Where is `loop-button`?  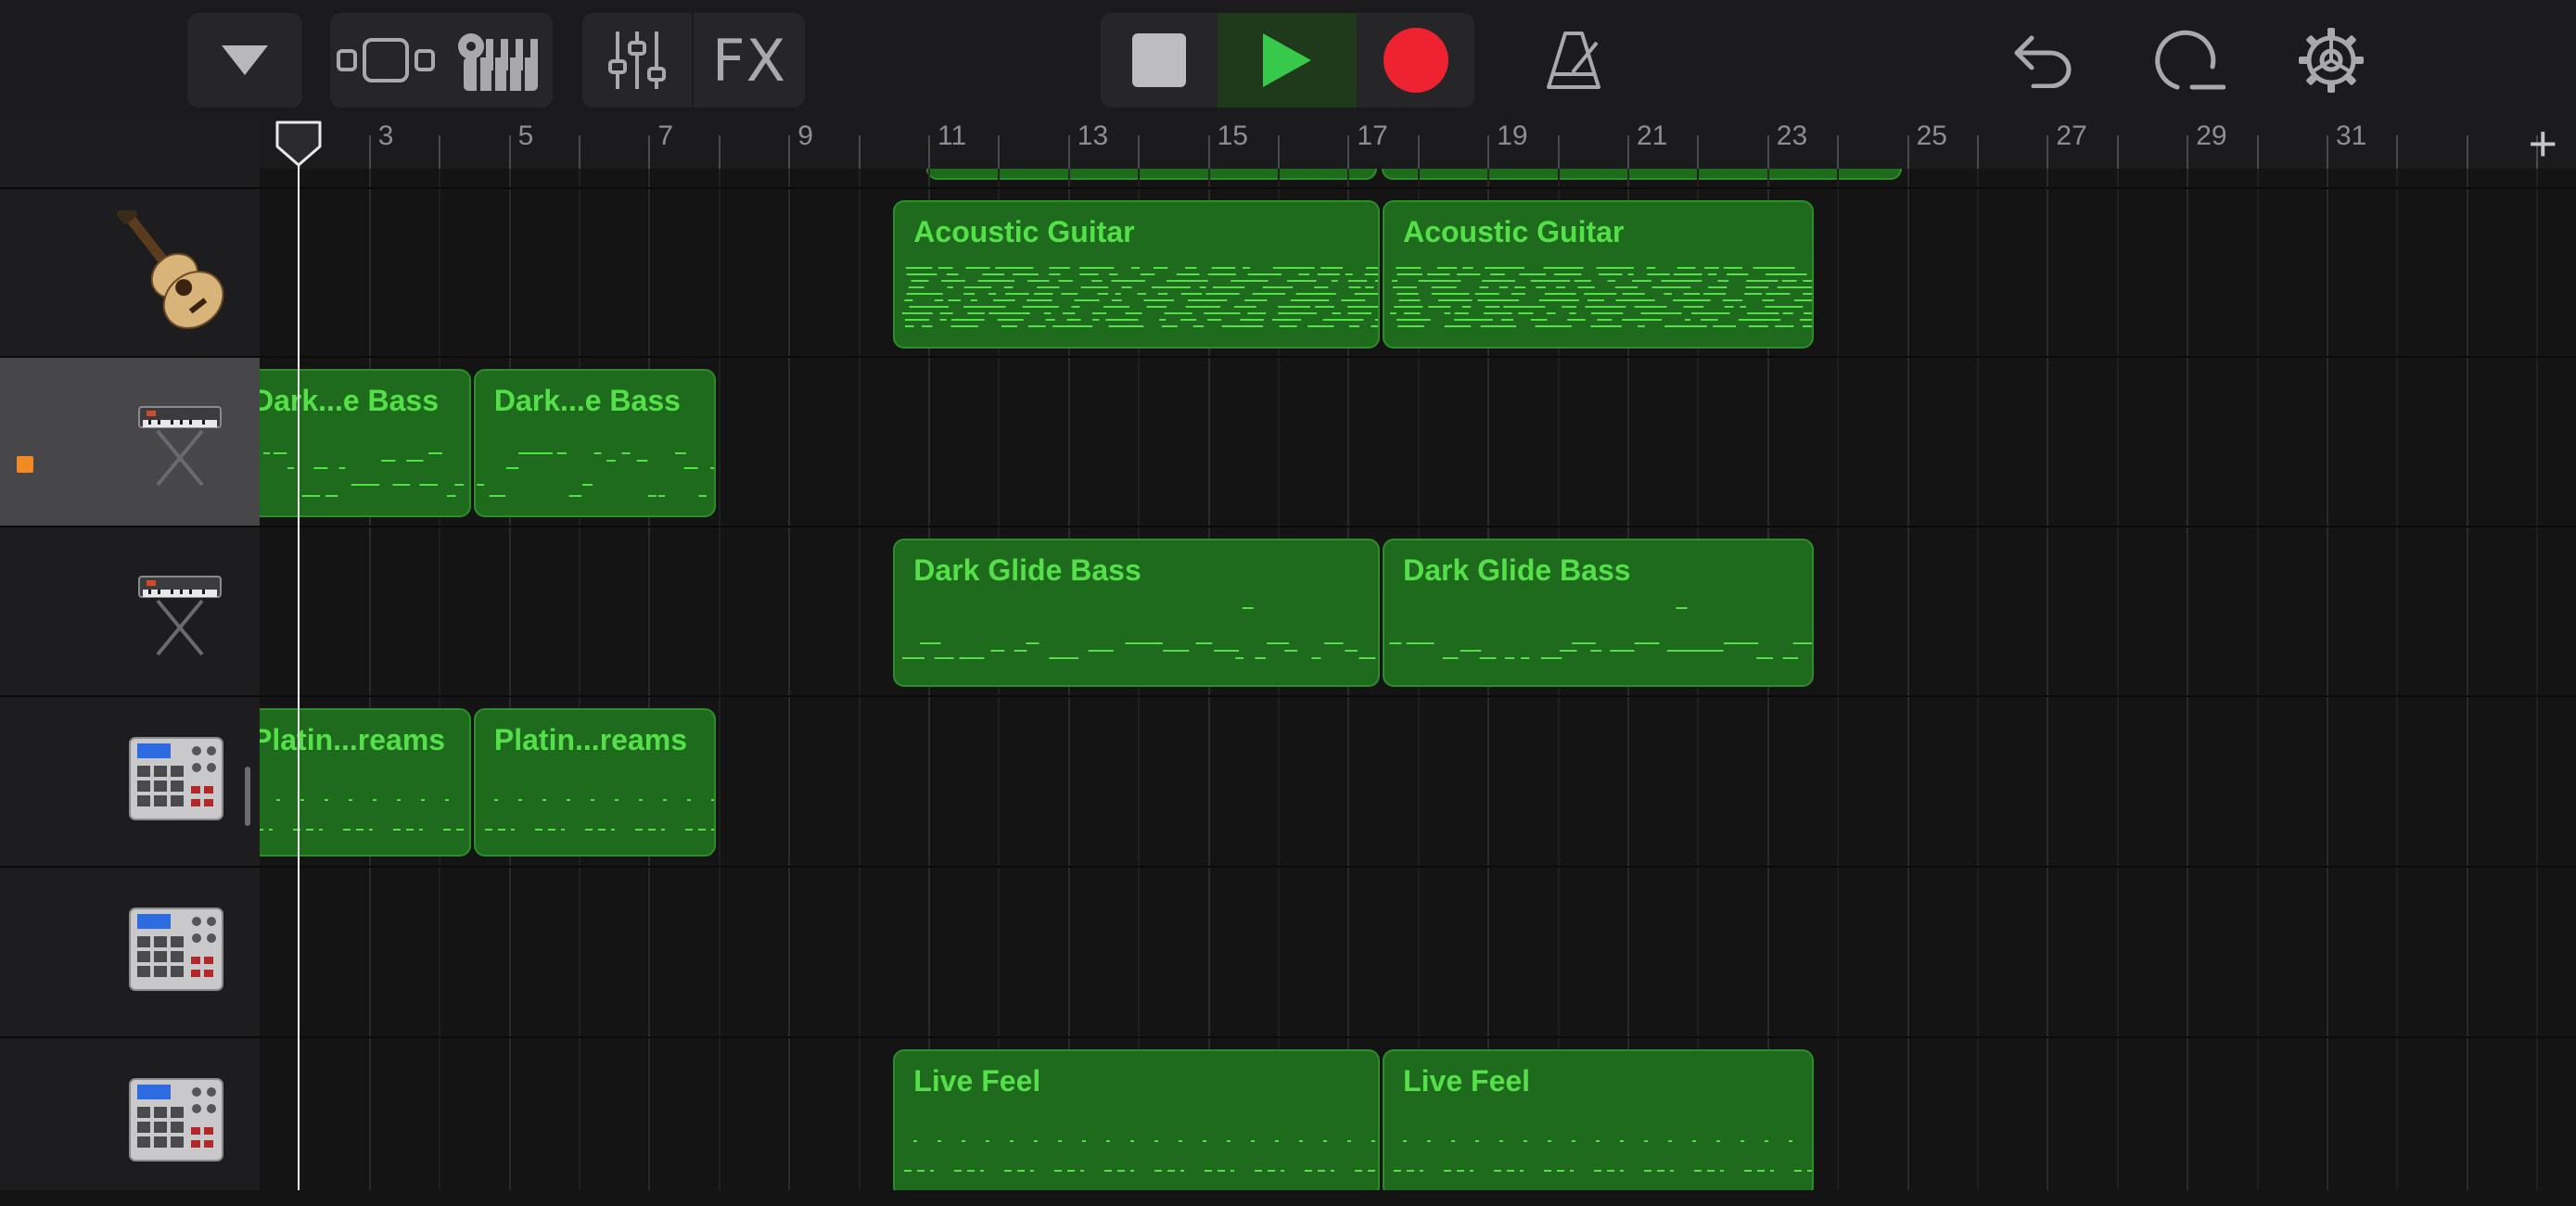 loop-button is located at coordinates (2188, 61).